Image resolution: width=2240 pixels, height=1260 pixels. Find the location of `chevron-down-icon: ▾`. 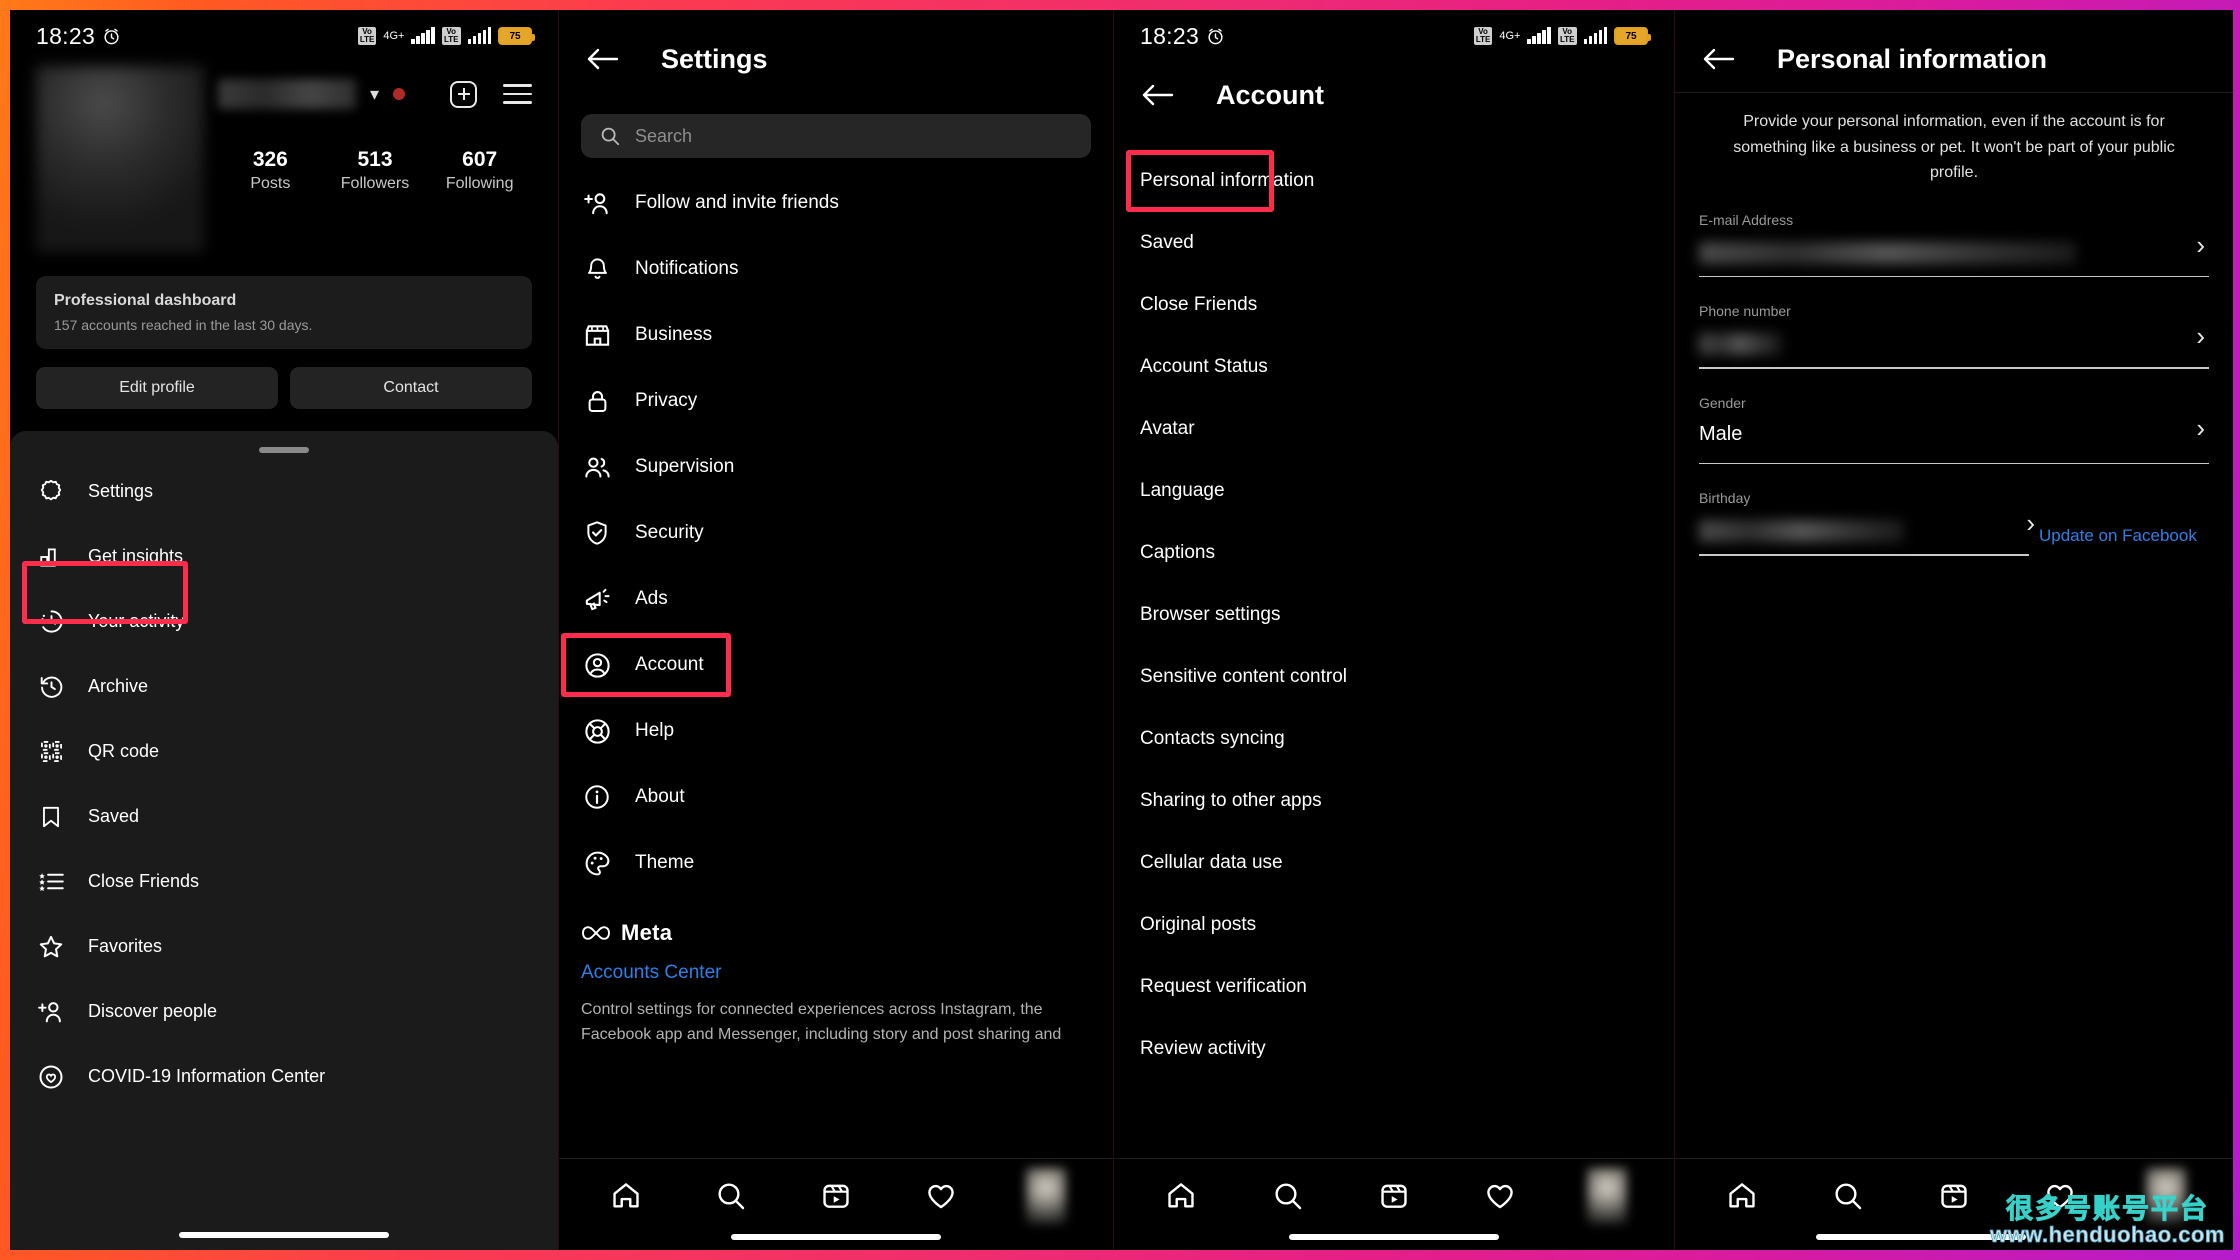

chevron-down-icon: ▾ is located at coordinates (374, 94).